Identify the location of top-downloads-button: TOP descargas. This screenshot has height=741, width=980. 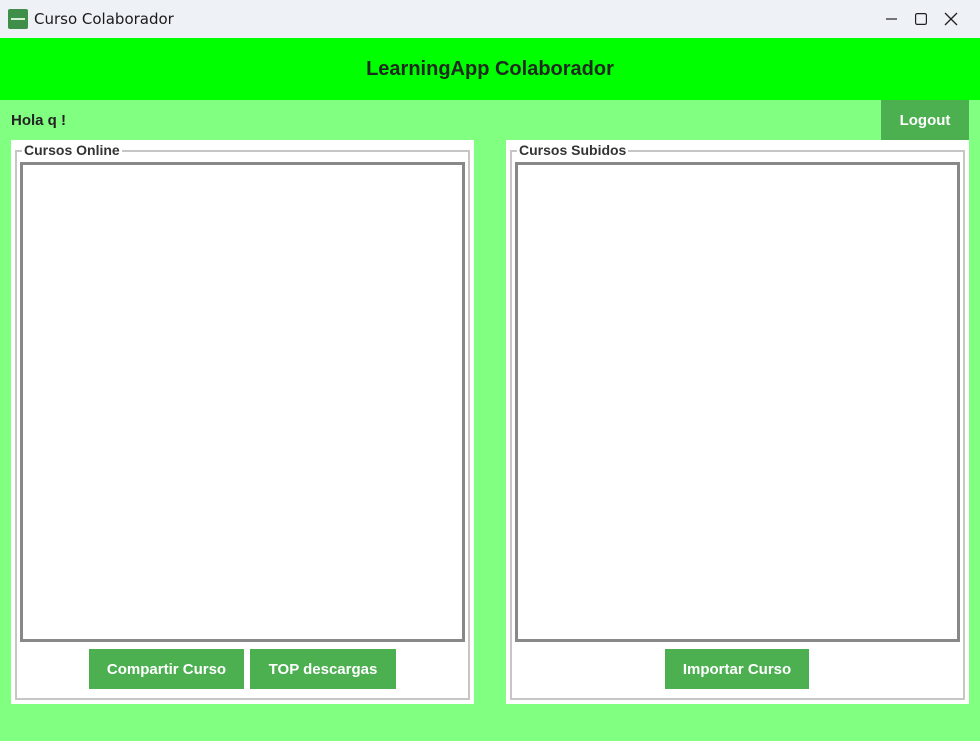
(323, 669).